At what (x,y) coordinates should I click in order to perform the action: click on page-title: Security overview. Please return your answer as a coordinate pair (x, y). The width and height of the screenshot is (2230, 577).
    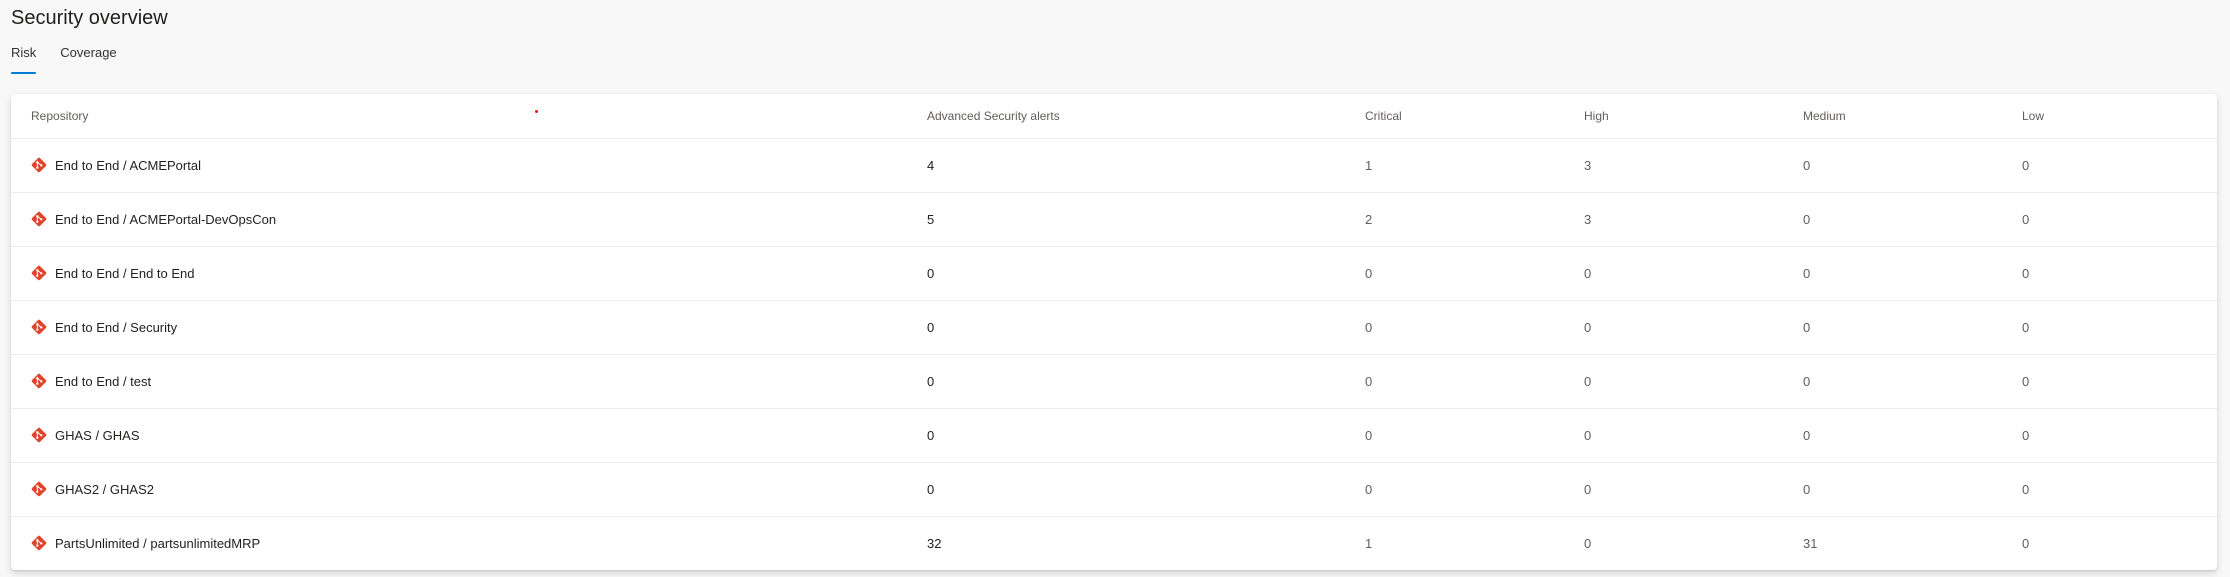
    Looking at the image, I should click on (89, 18).